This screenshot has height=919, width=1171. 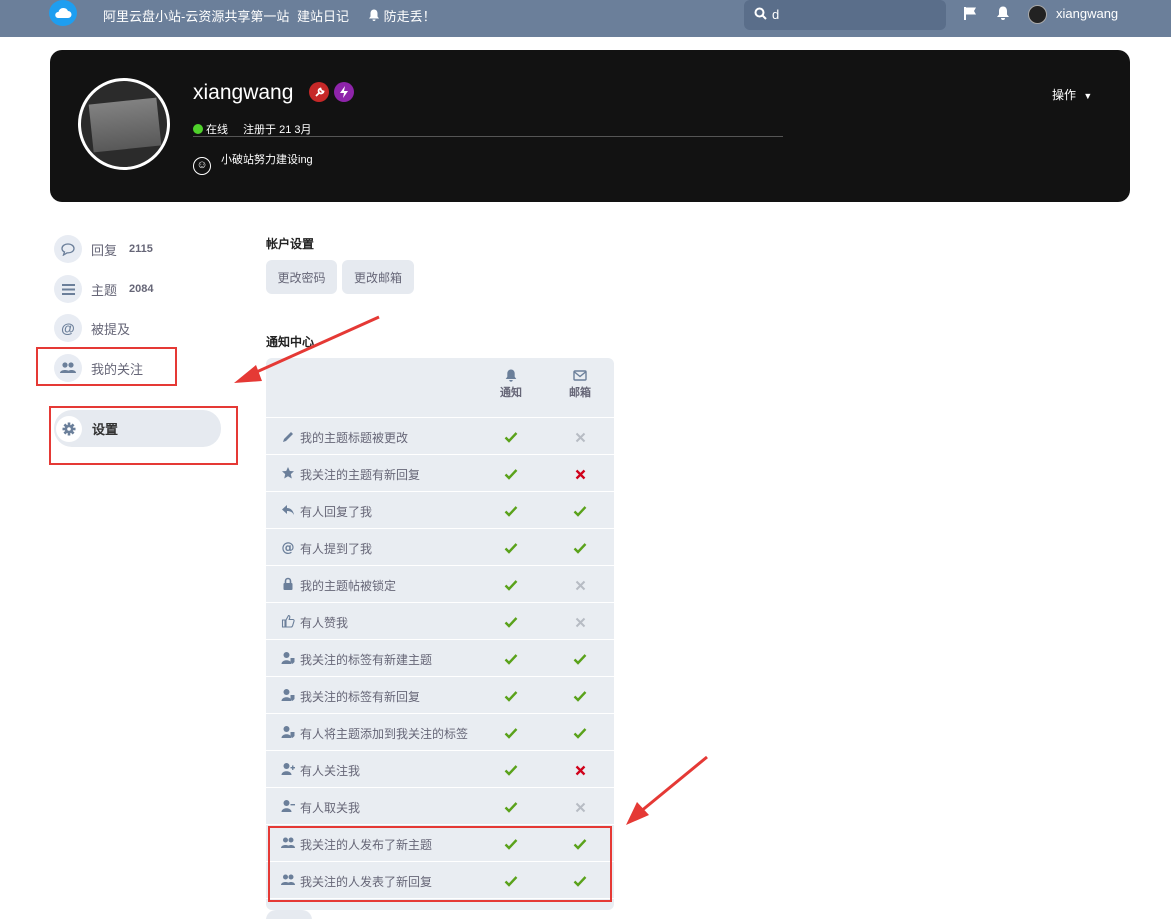 What do you see at coordinates (307, 349) in the screenshot?
I see `annotation-arrow-sidebar` at bounding box center [307, 349].